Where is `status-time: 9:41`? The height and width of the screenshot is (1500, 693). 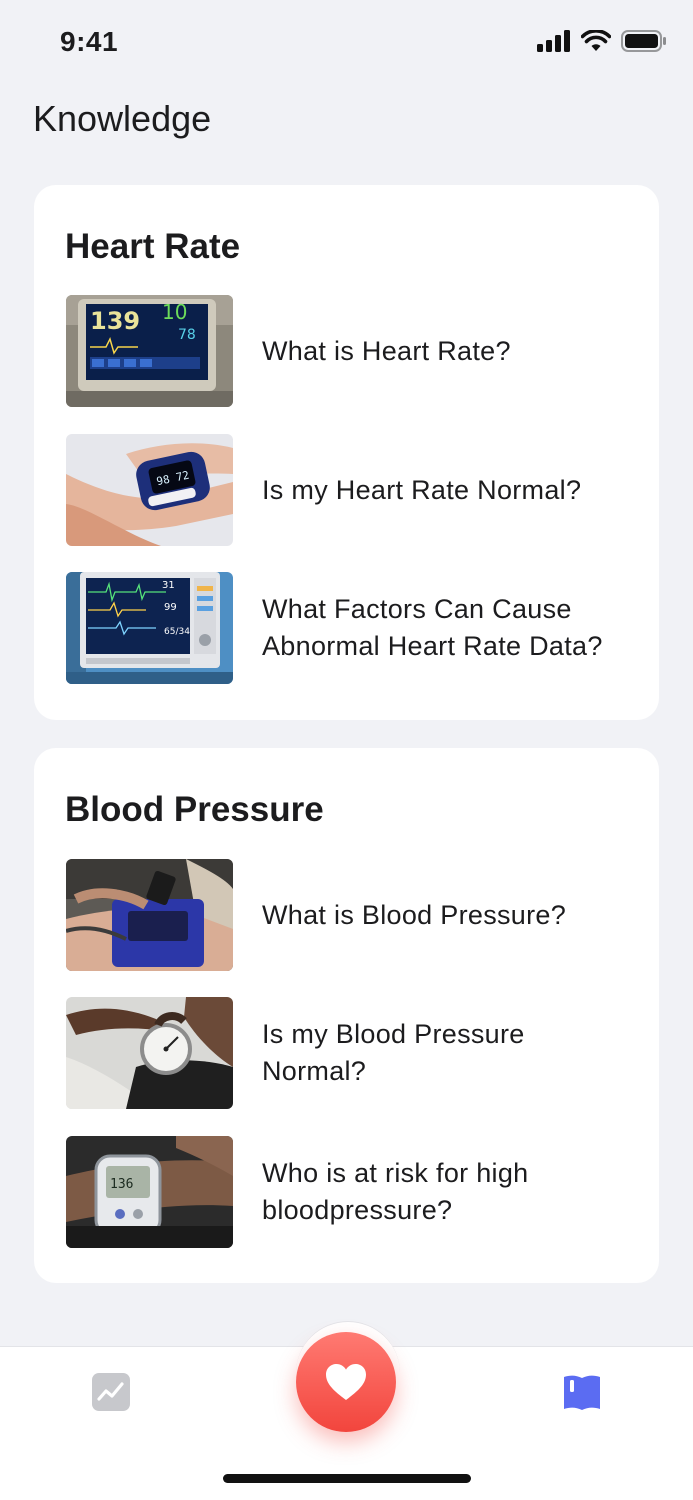
status-time: 9:41 is located at coordinates (89, 41).